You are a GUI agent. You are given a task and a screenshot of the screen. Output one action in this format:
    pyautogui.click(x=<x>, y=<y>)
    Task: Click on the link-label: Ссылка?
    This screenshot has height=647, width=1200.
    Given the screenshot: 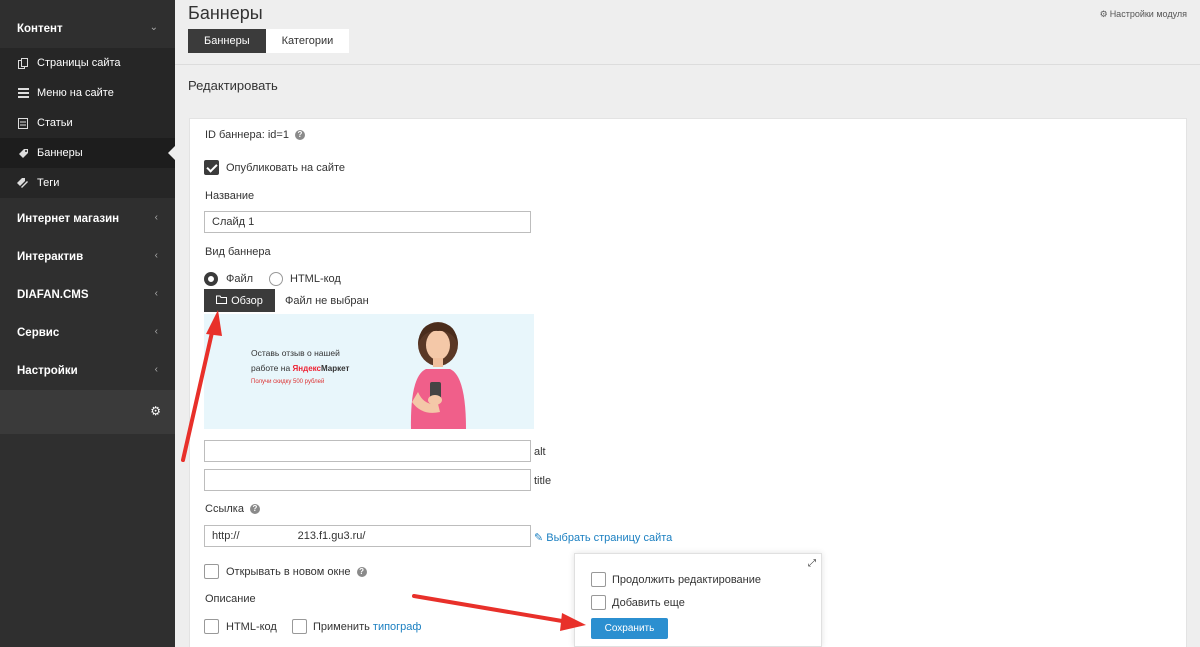 What is the action you would take?
    pyautogui.click(x=232, y=509)
    